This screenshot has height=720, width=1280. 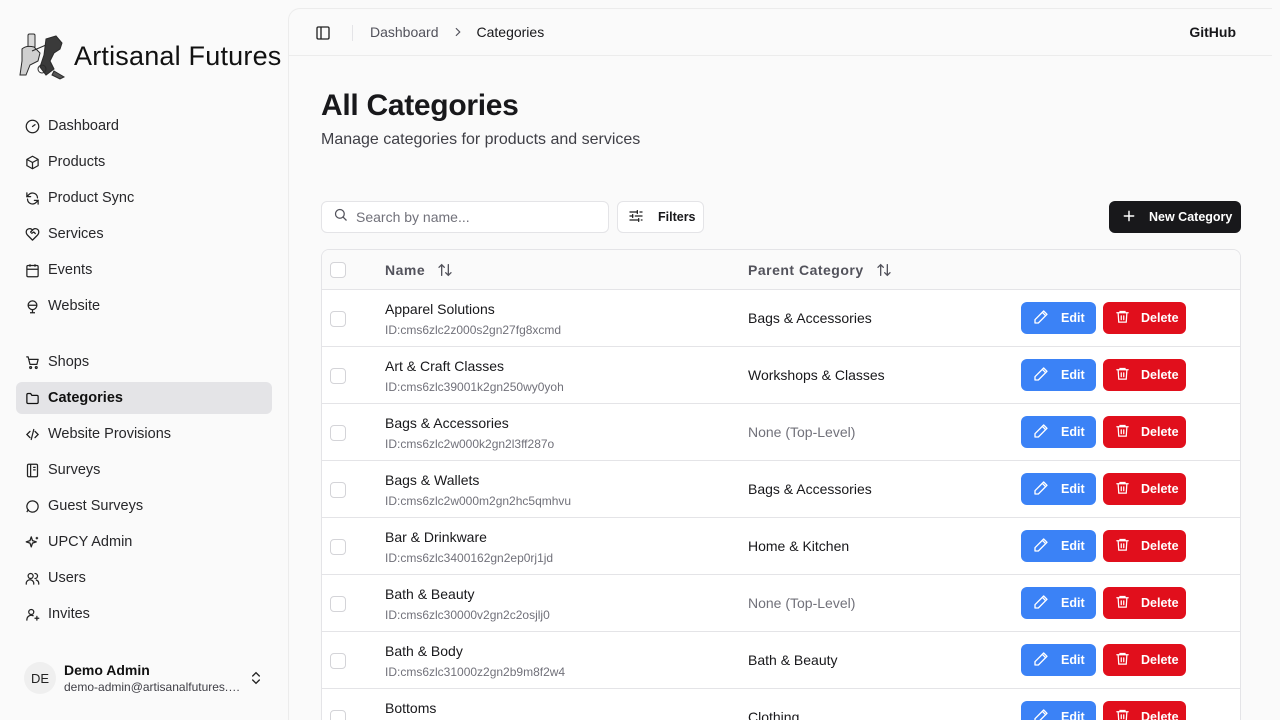 What do you see at coordinates (85, 398) in the screenshot?
I see `sidebar-item-label: Categories` at bounding box center [85, 398].